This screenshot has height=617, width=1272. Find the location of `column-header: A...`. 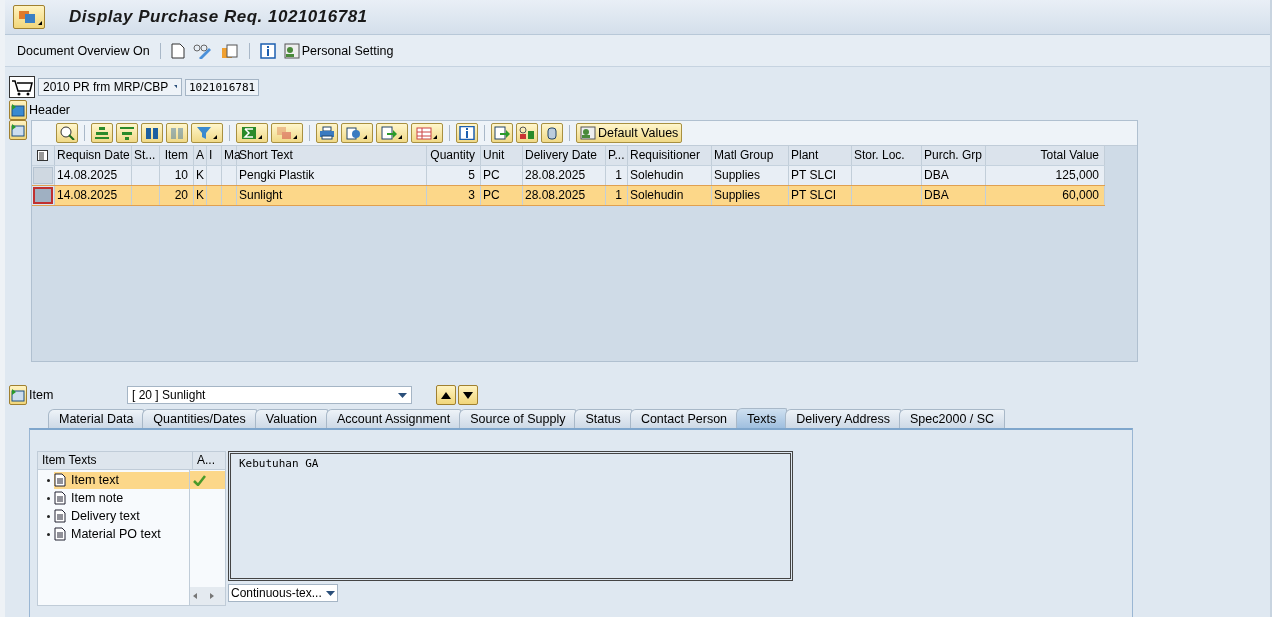

column-header: A... is located at coordinates (205, 460).